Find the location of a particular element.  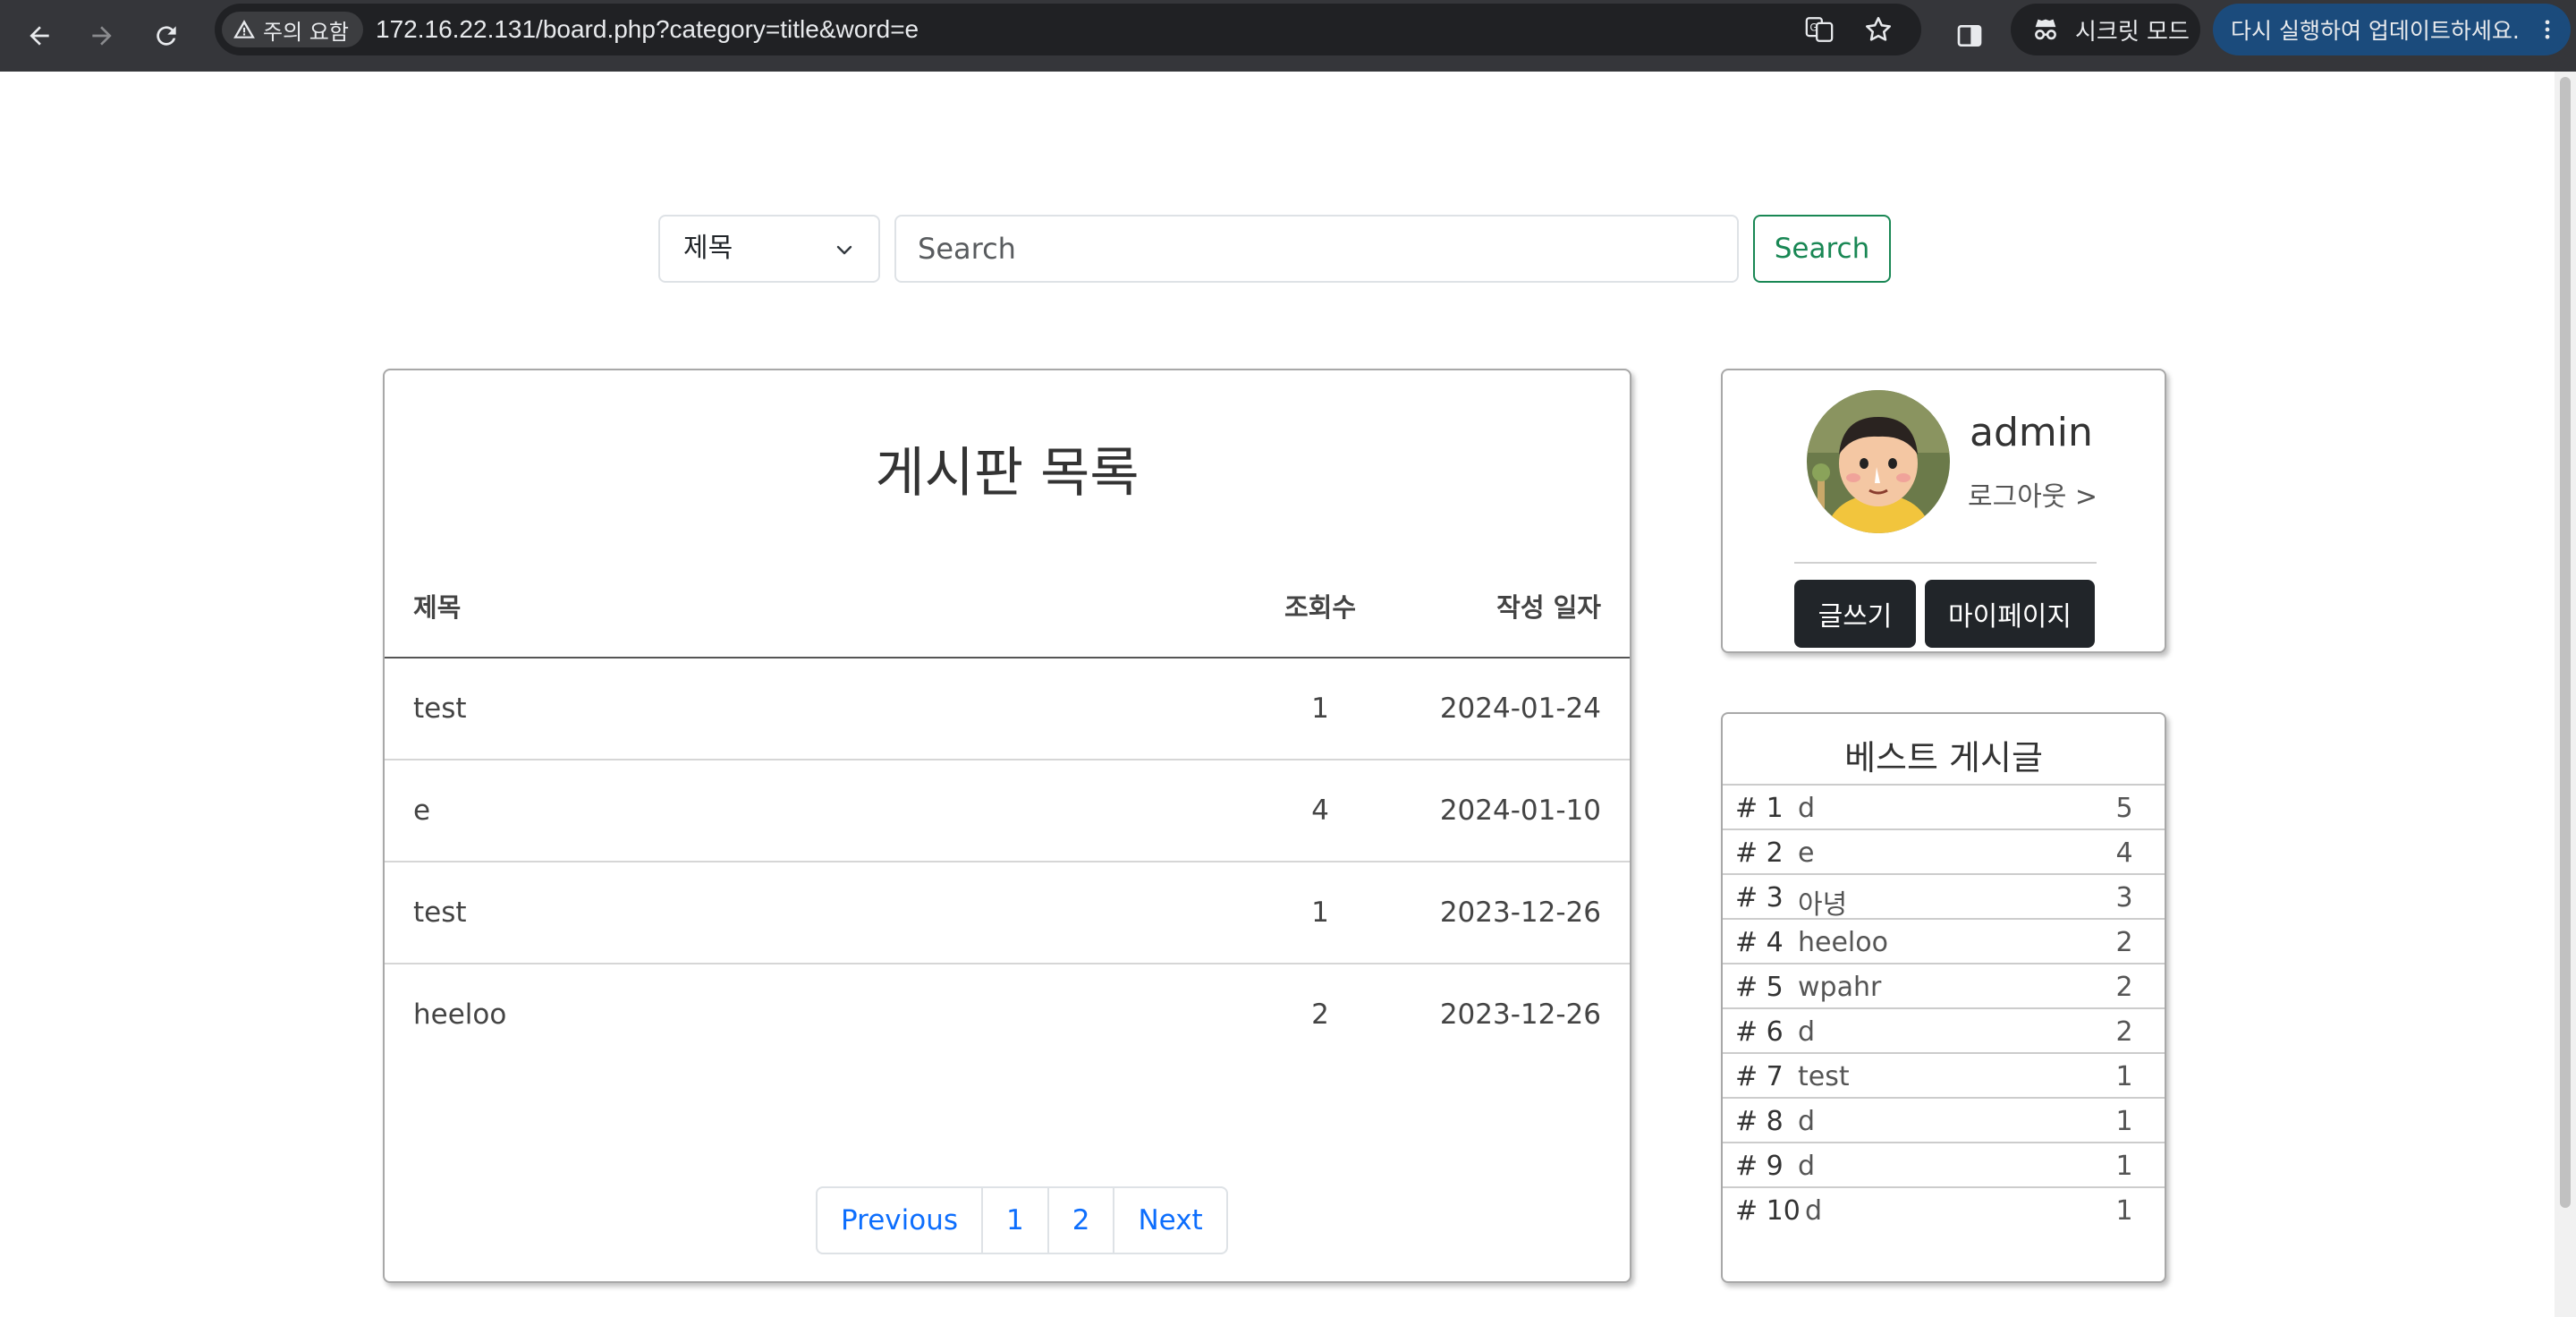

post-title: e is located at coordinates (421, 810).